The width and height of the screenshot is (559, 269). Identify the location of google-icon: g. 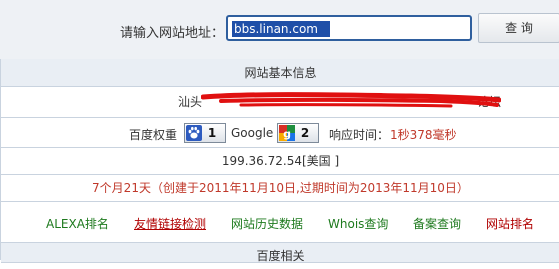
(287, 133).